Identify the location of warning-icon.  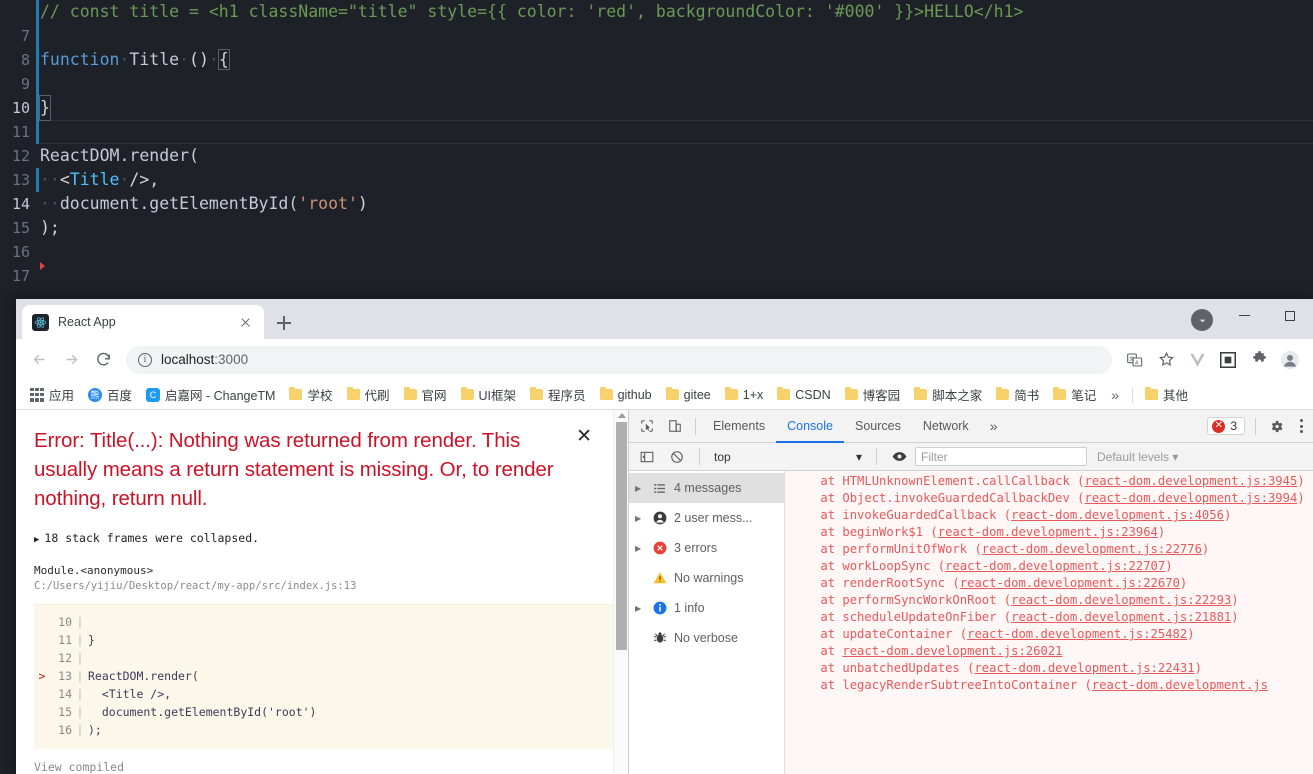
(659, 578).